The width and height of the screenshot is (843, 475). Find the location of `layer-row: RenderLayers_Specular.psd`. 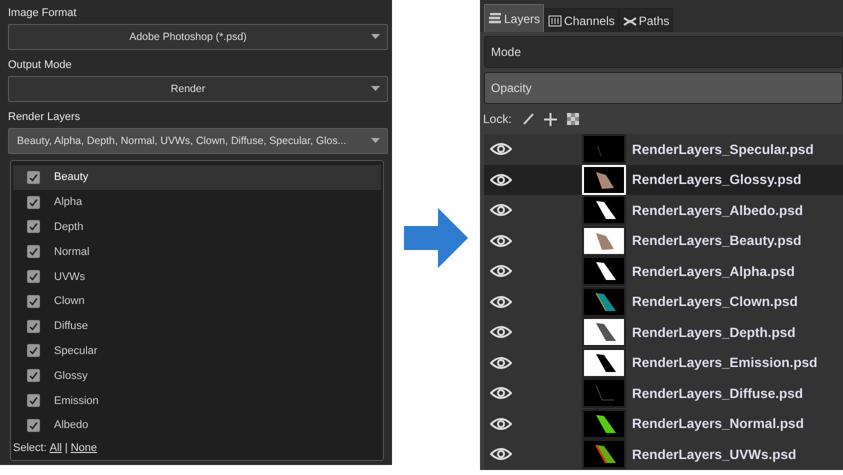

layer-row: RenderLayers_Specular.psd is located at coordinates (663, 149).